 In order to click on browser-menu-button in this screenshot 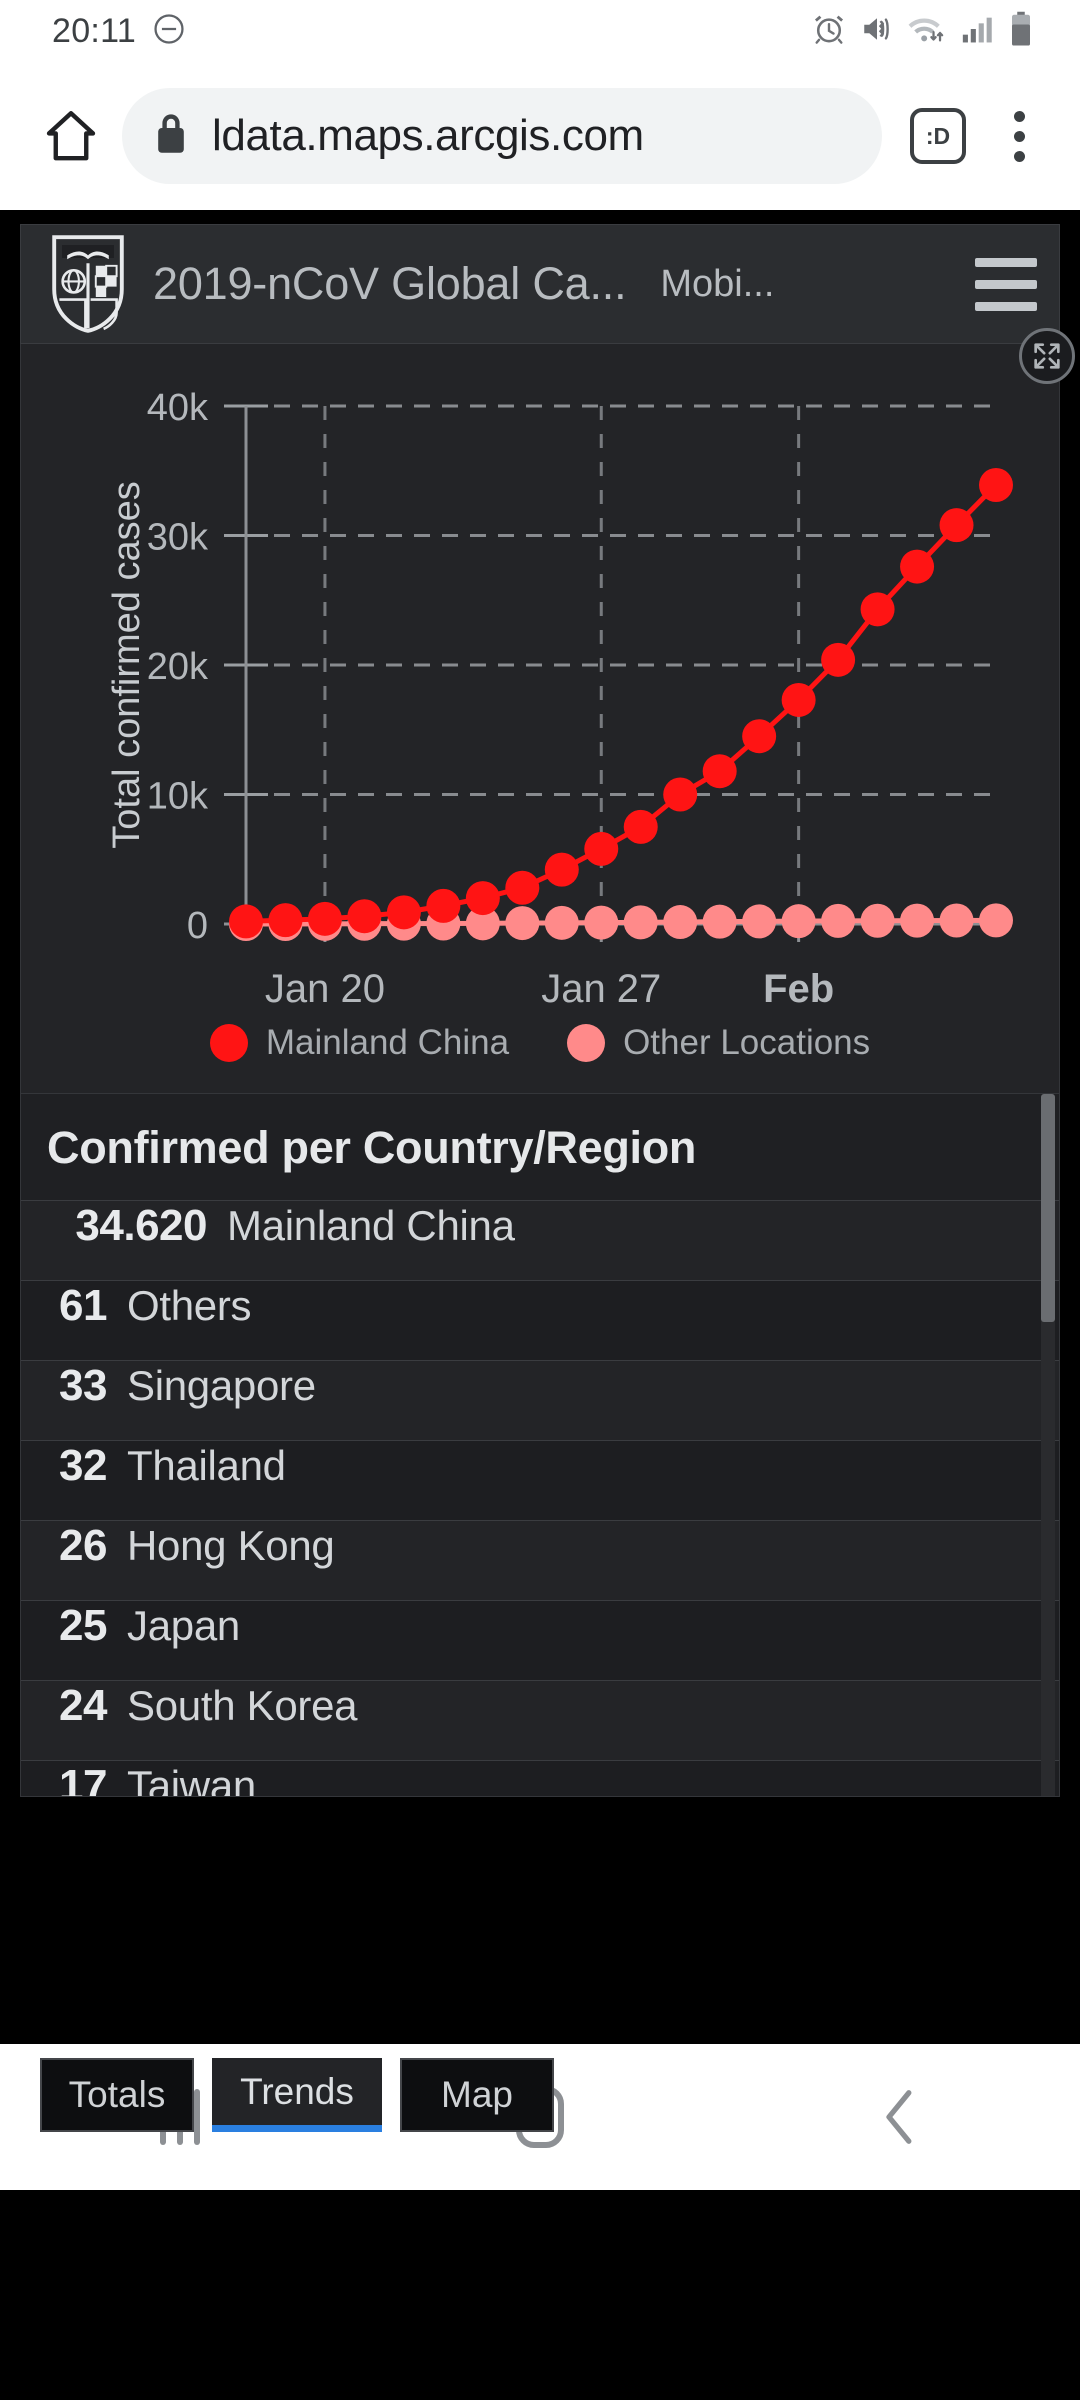, I will do `click(1019, 136)`.